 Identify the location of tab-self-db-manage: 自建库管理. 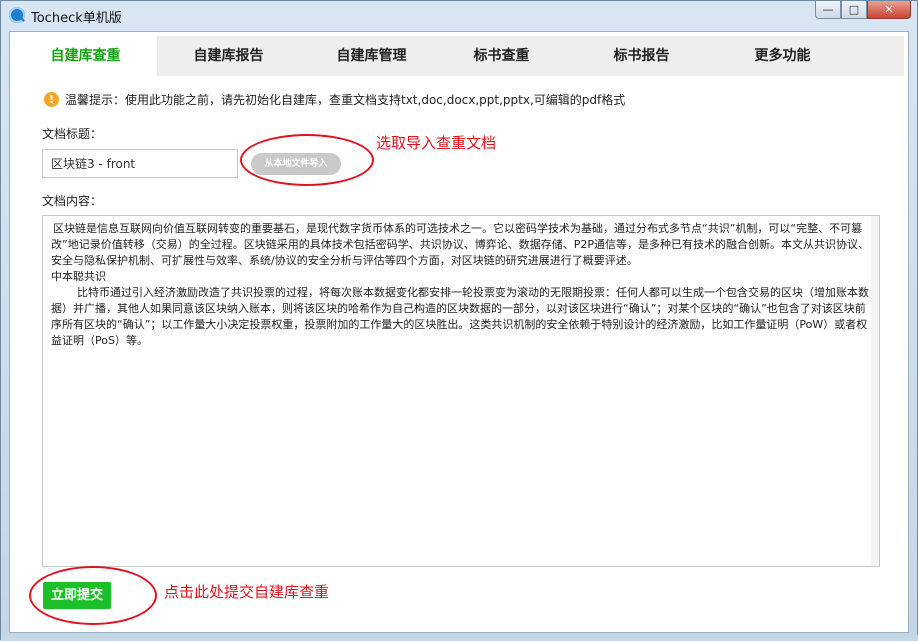
(371, 56).